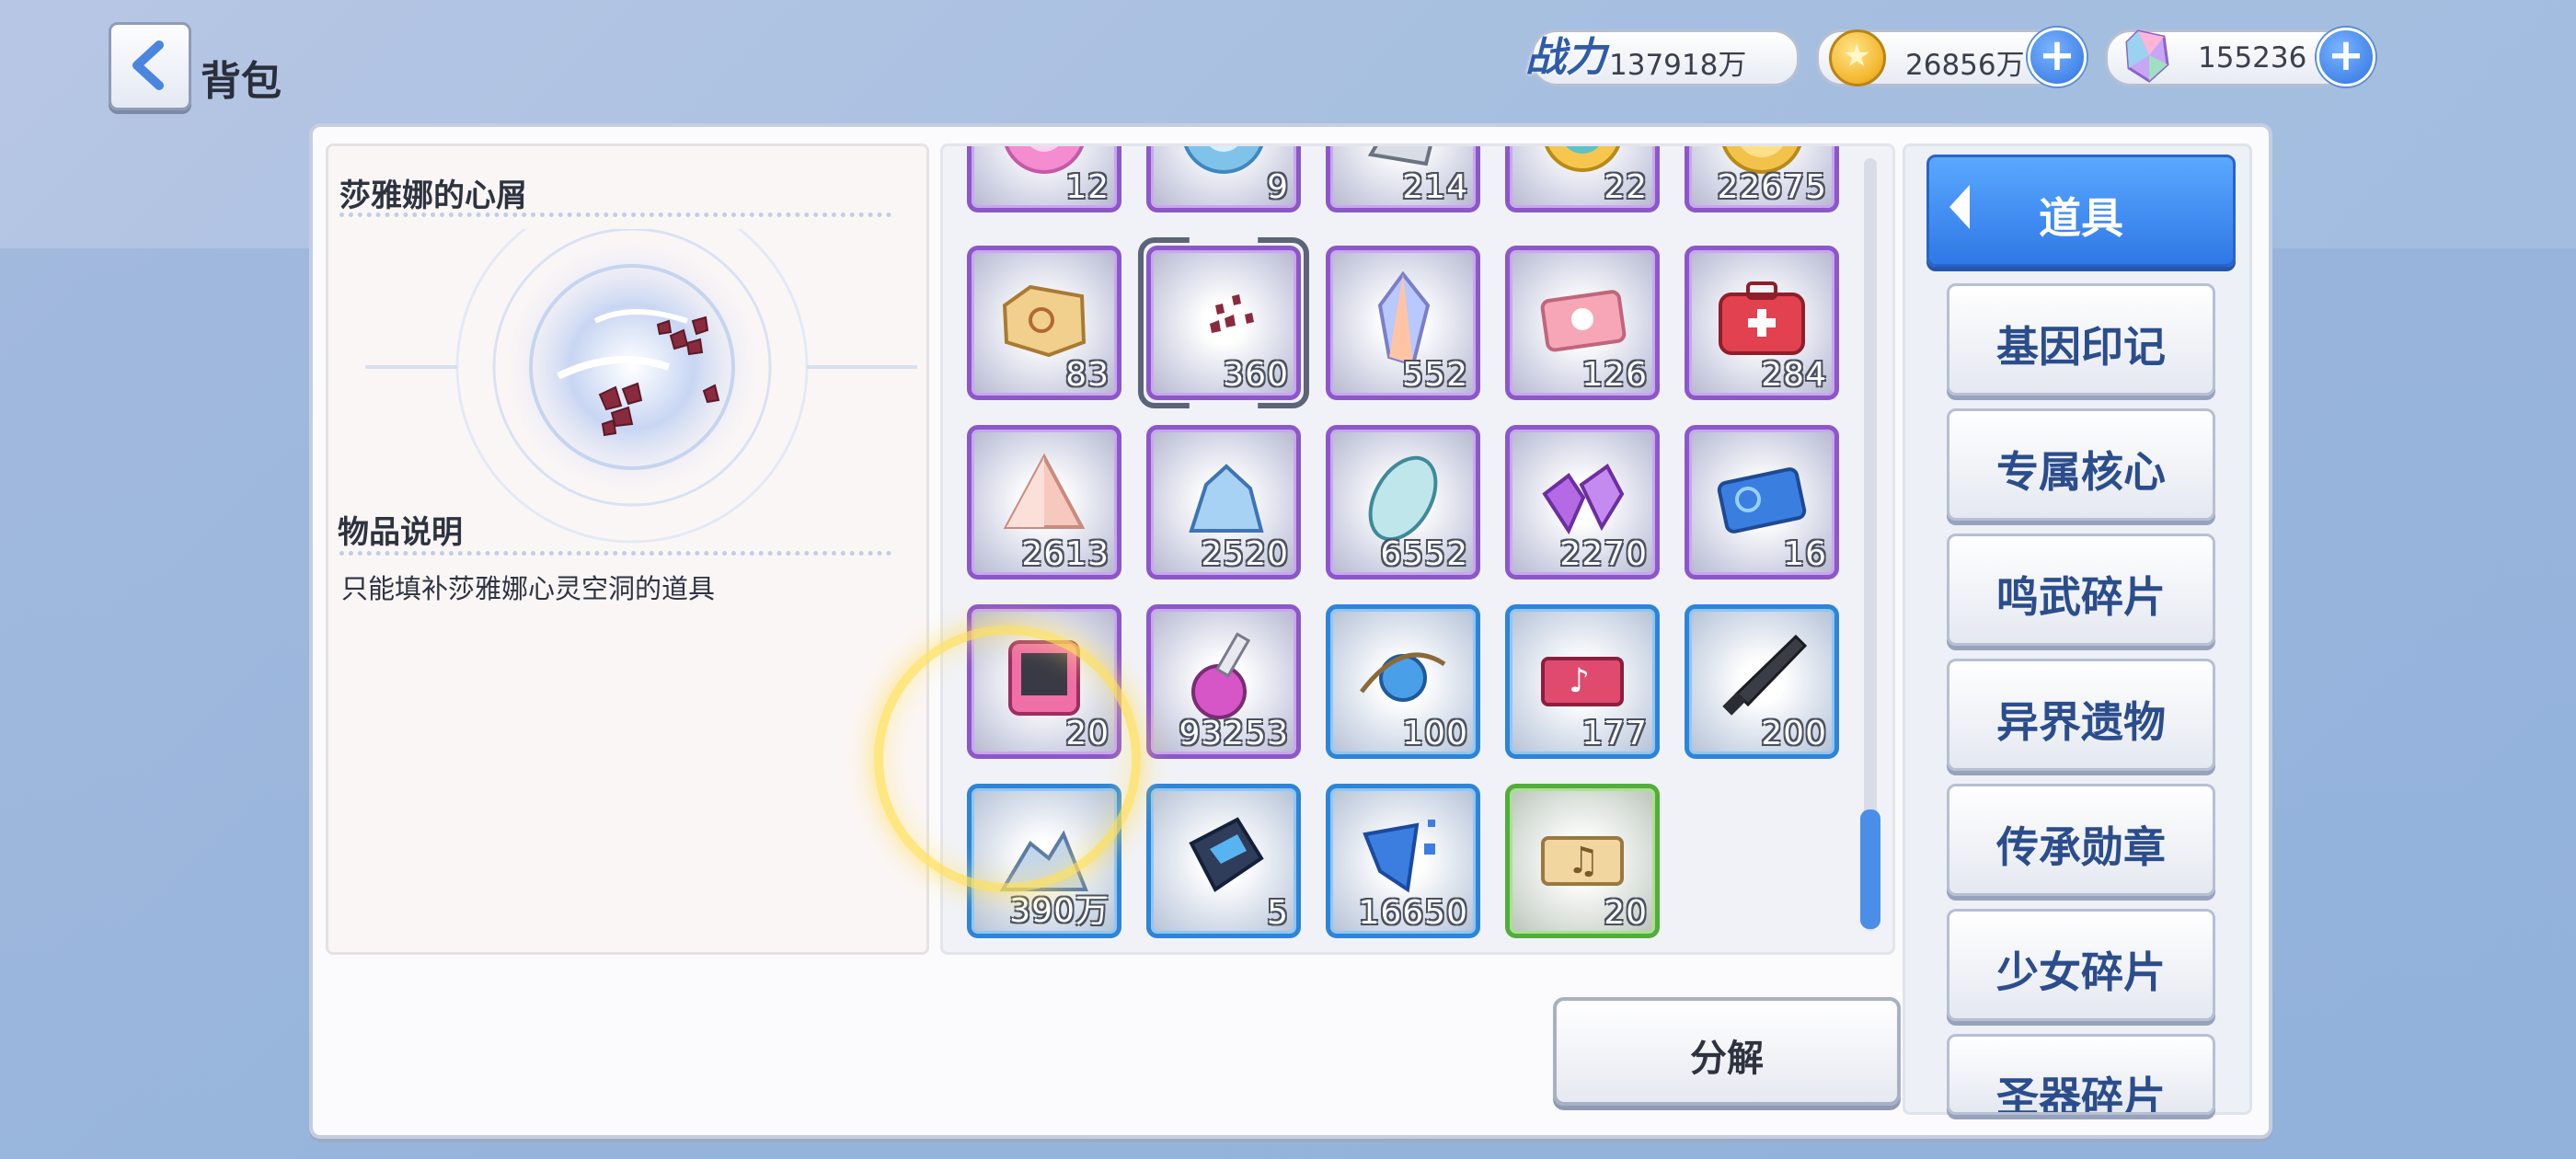  I want to click on item-count: 12, so click(1087, 187).